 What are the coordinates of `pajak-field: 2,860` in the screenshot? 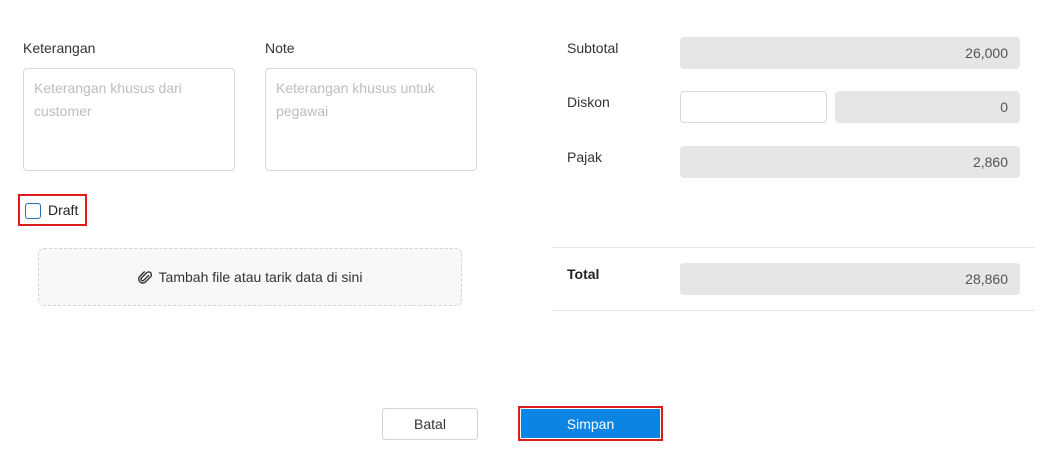 It's located at (850, 162).